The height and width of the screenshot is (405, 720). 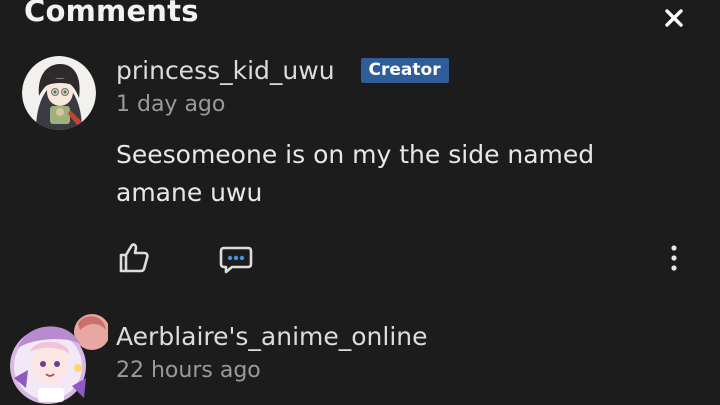 I want to click on reply-bubble-icon, so click(x=236, y=260).